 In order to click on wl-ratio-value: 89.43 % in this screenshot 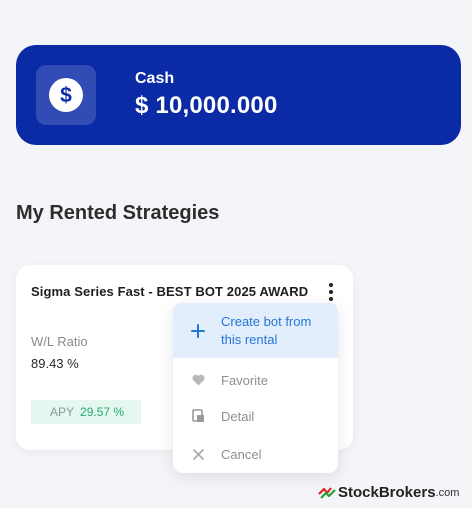, I will do `click(55, 363)`.